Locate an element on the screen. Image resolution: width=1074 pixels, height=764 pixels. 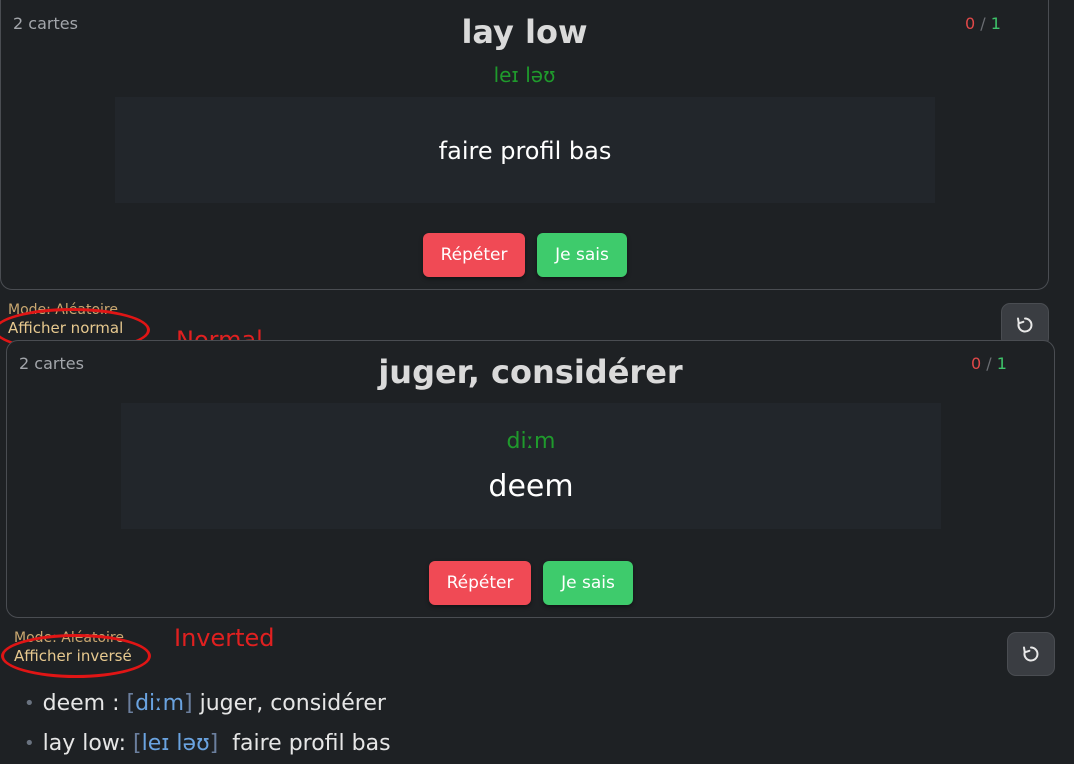
list-word: lay low: is located at coordinates (84, 743).